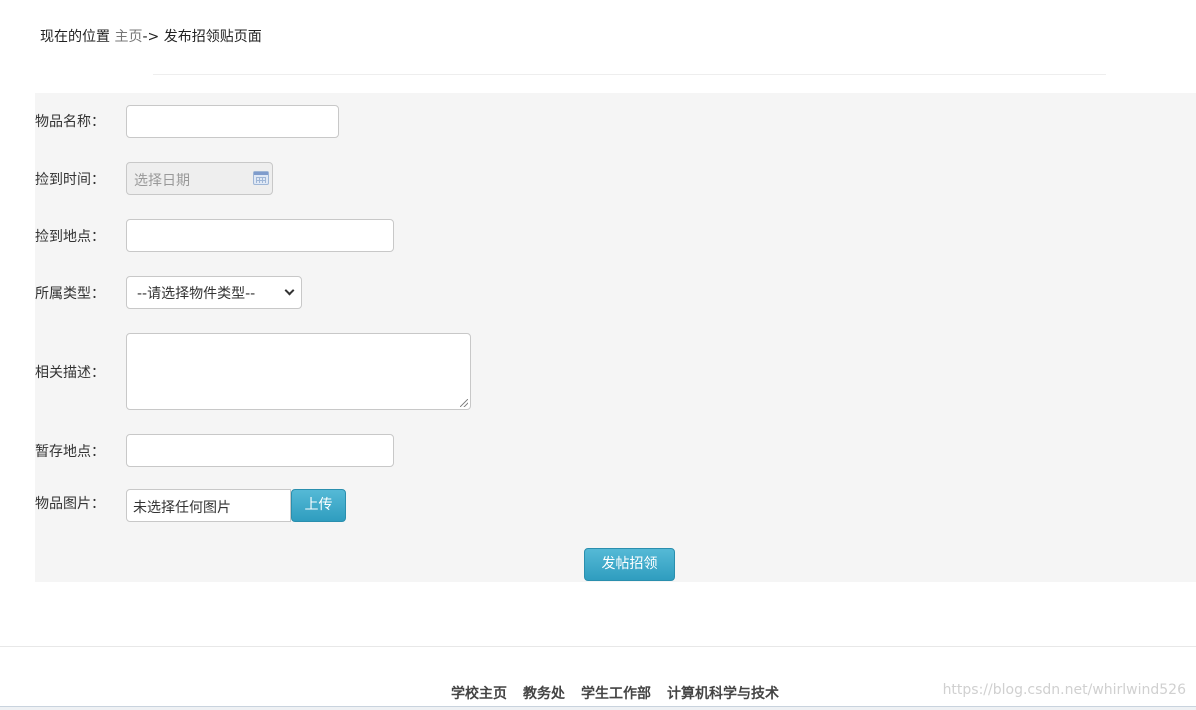 The height and width of the screenshot is (710, 1196). I want to click on found-time-placeholder: 选择日期, so click(162, 181).